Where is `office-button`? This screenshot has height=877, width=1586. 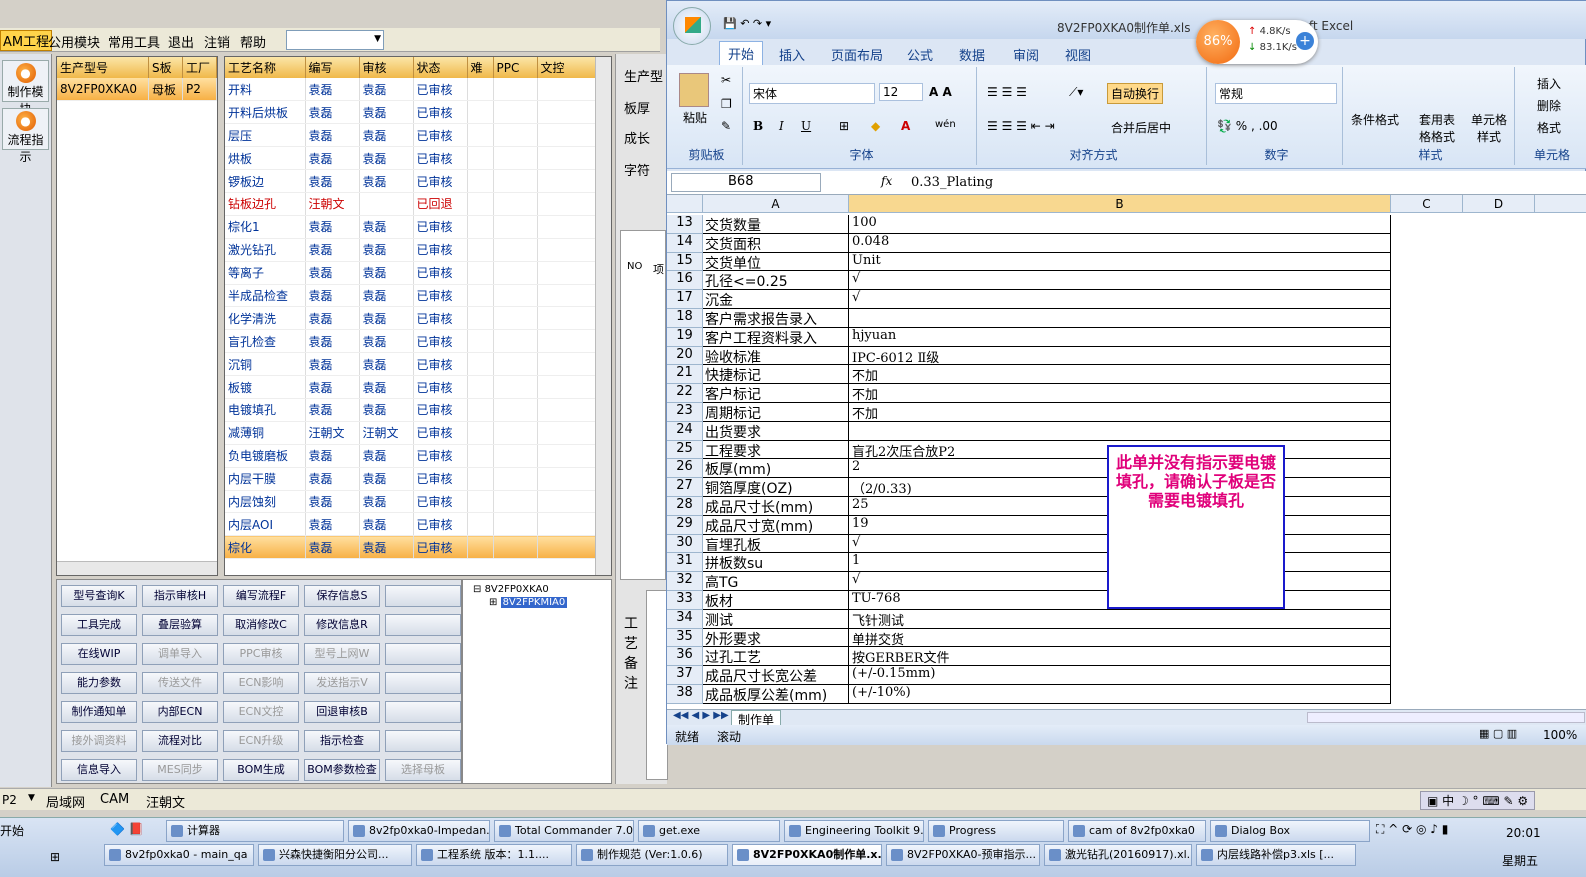
office-button is located at coordinates (692, 26).